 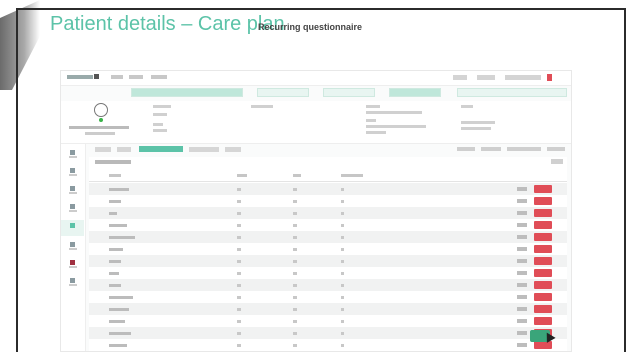 I want to click on sidebar-item-list, so click(x=72, y=190).